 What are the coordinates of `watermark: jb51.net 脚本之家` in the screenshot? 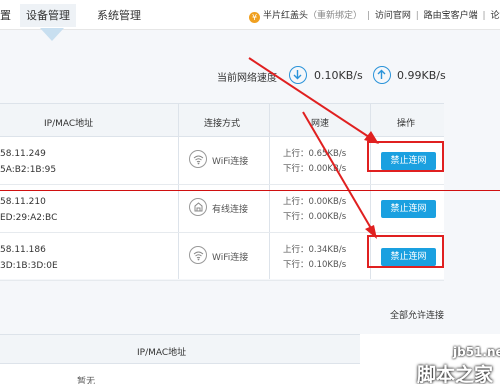 It's located at (447, 363).